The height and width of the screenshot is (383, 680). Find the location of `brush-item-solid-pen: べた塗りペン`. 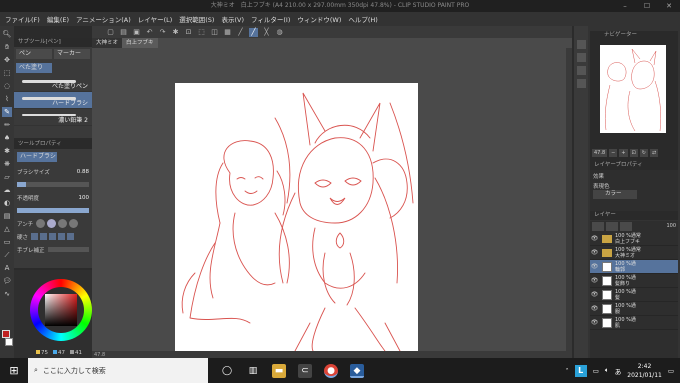

brush-item-solid-pen: べた塗りペン is located at coordinates (53, 83).